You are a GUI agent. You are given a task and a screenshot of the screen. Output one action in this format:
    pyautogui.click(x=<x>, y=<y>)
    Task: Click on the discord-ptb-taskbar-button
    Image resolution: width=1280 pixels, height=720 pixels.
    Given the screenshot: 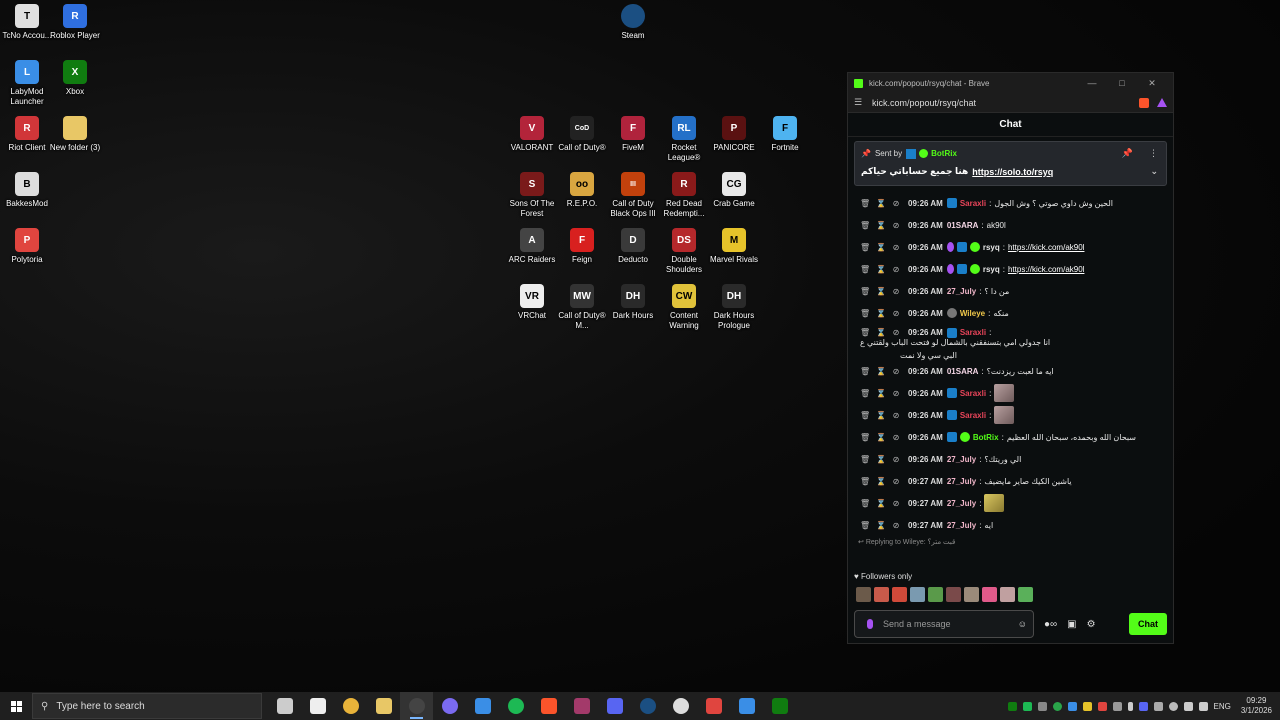 What is the action you would take?
    pyautogui.click(x=449, y=706)
    